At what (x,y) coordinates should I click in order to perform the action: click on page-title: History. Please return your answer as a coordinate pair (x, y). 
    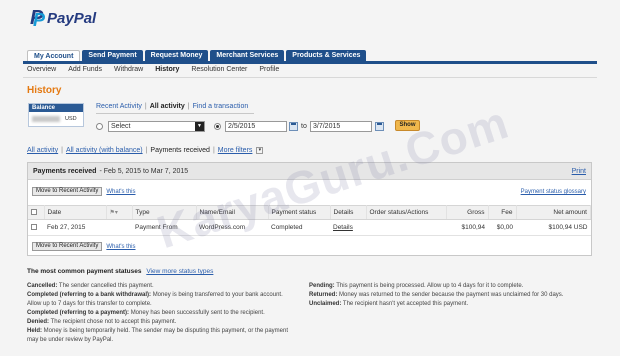
    Looking at the image, I should click on (44, 90).